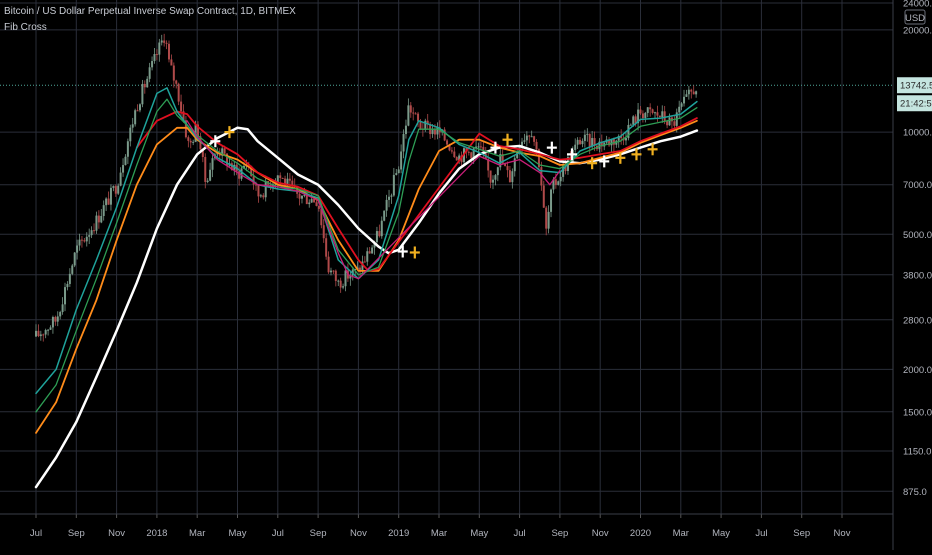  What do you see at coordinates (917, 235) in the screenshot?
I see `y-tick-label: 5000.0` at bounding box center [917, 235].